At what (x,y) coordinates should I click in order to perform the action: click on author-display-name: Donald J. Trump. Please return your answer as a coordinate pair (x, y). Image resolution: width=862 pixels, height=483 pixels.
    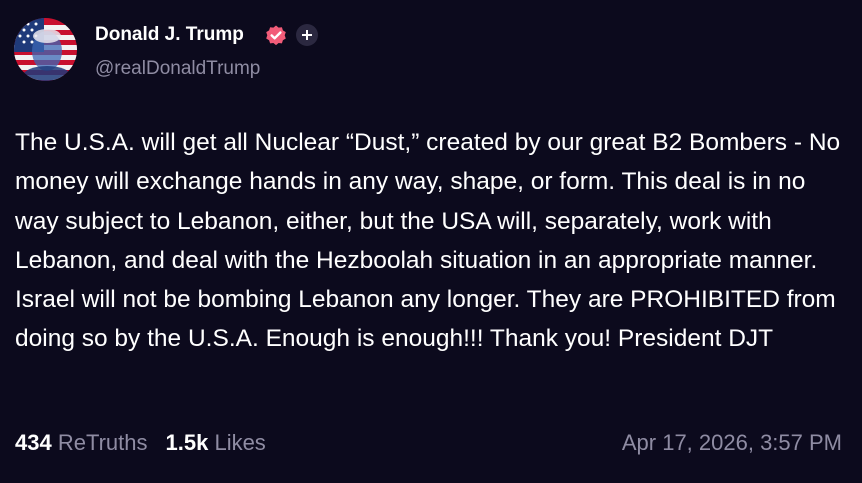
    Looking at the image, I should click on (169, 35).